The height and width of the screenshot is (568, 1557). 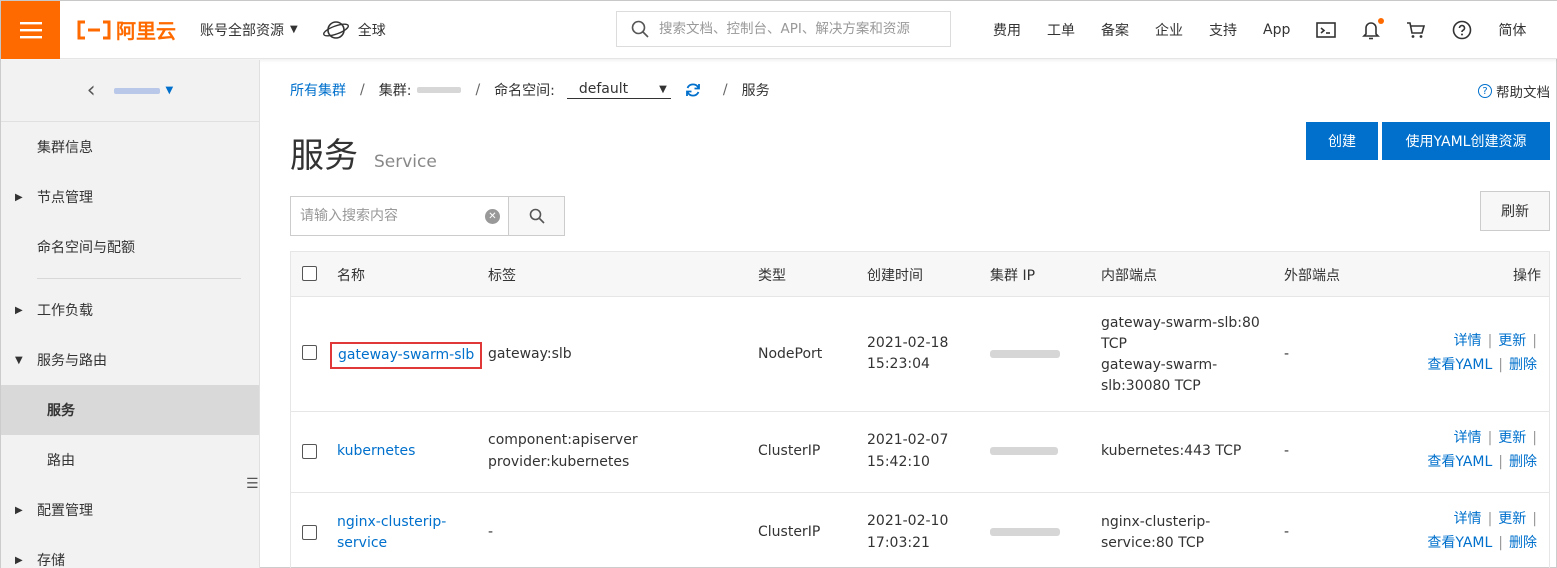 I want to click on internal-endpoint-line: service:80 TCP, so click(x=1153, y=543).